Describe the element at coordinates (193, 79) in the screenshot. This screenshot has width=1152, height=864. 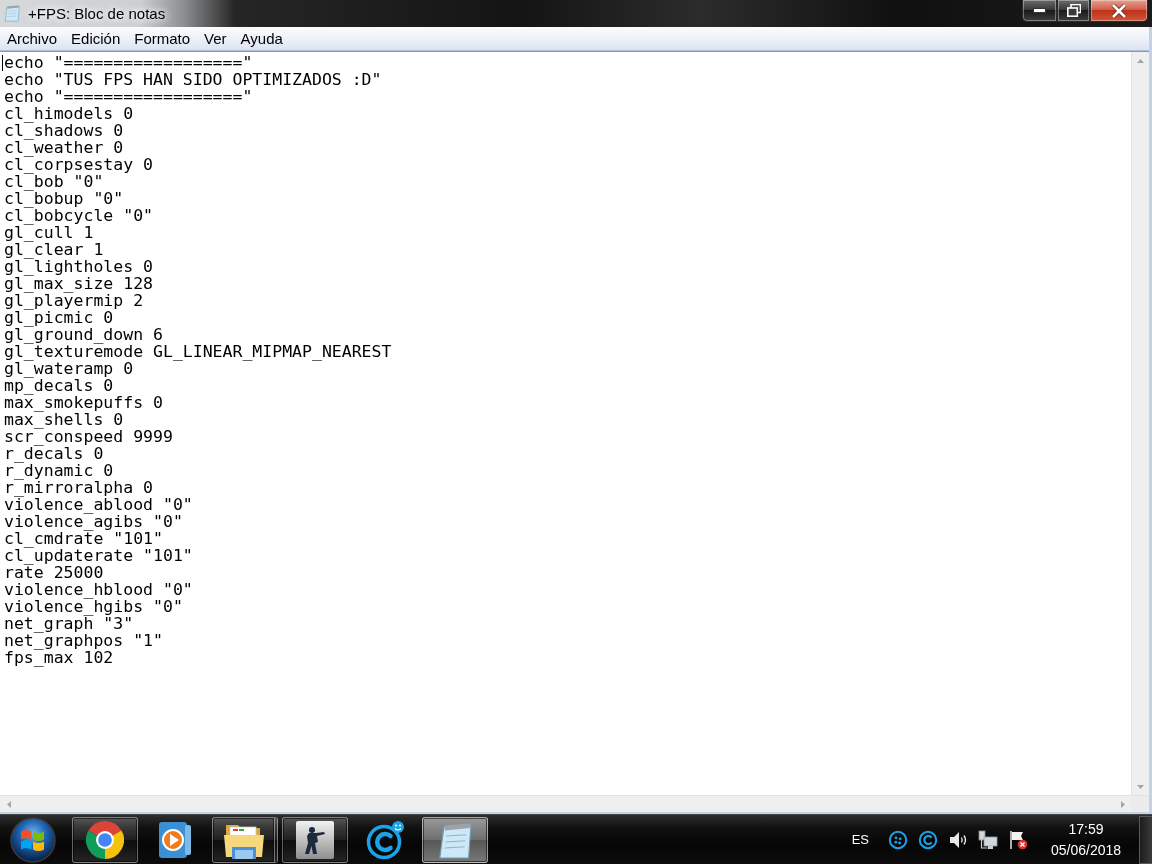
I see `text-line: echo "TUS FPS HAN SIDO OPTIMIZADOS :D"` at that location.